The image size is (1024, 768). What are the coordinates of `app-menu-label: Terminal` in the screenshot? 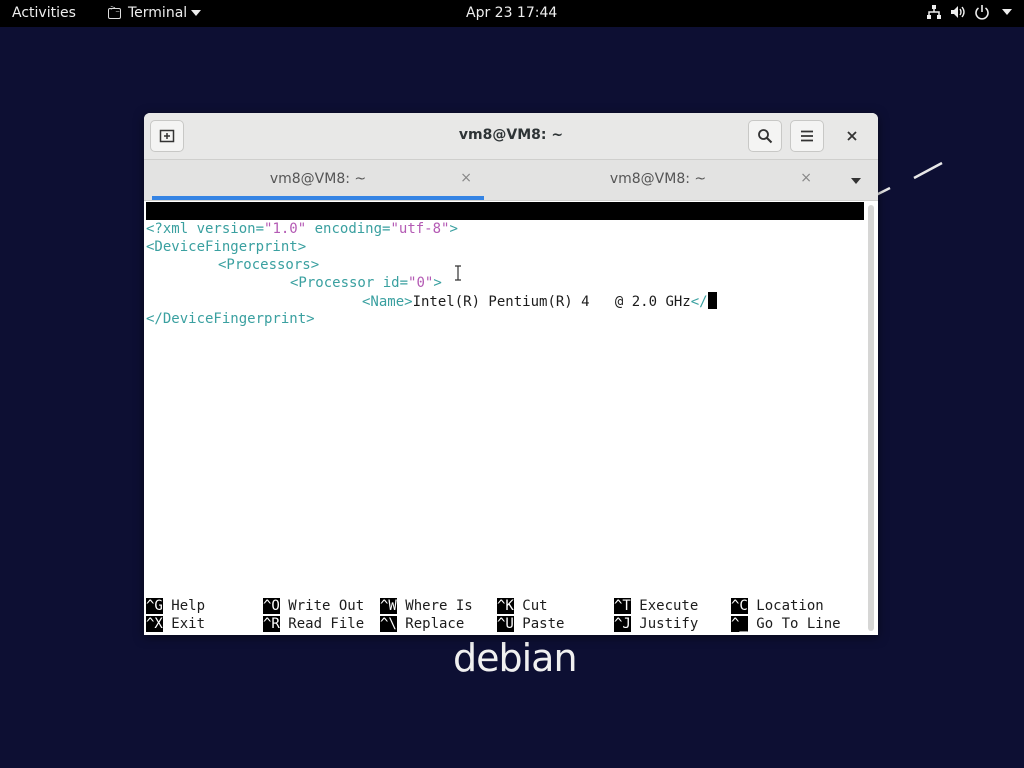 It's located at (158, 13).